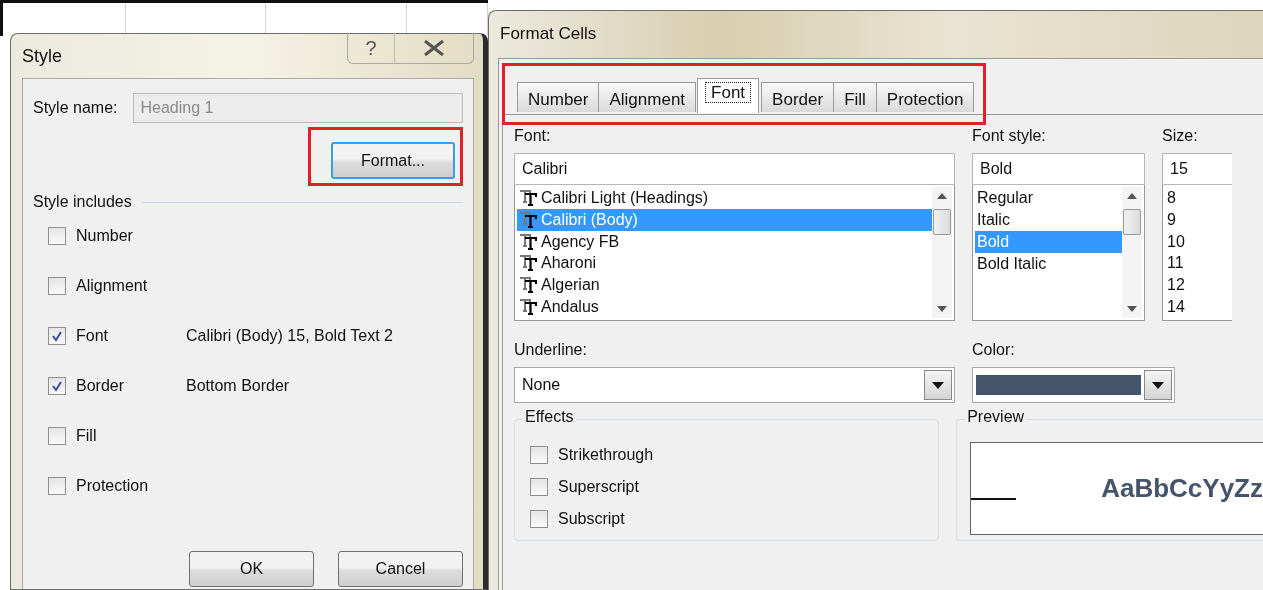  I want to click on size-list-item: 9, so click(1197, 219).